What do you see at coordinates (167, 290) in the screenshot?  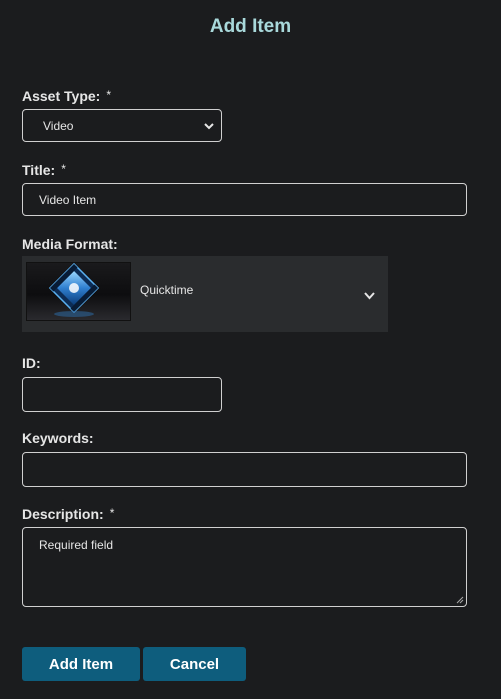 I see `media-format-value: Quicktime` at bounding box center [167, 290].